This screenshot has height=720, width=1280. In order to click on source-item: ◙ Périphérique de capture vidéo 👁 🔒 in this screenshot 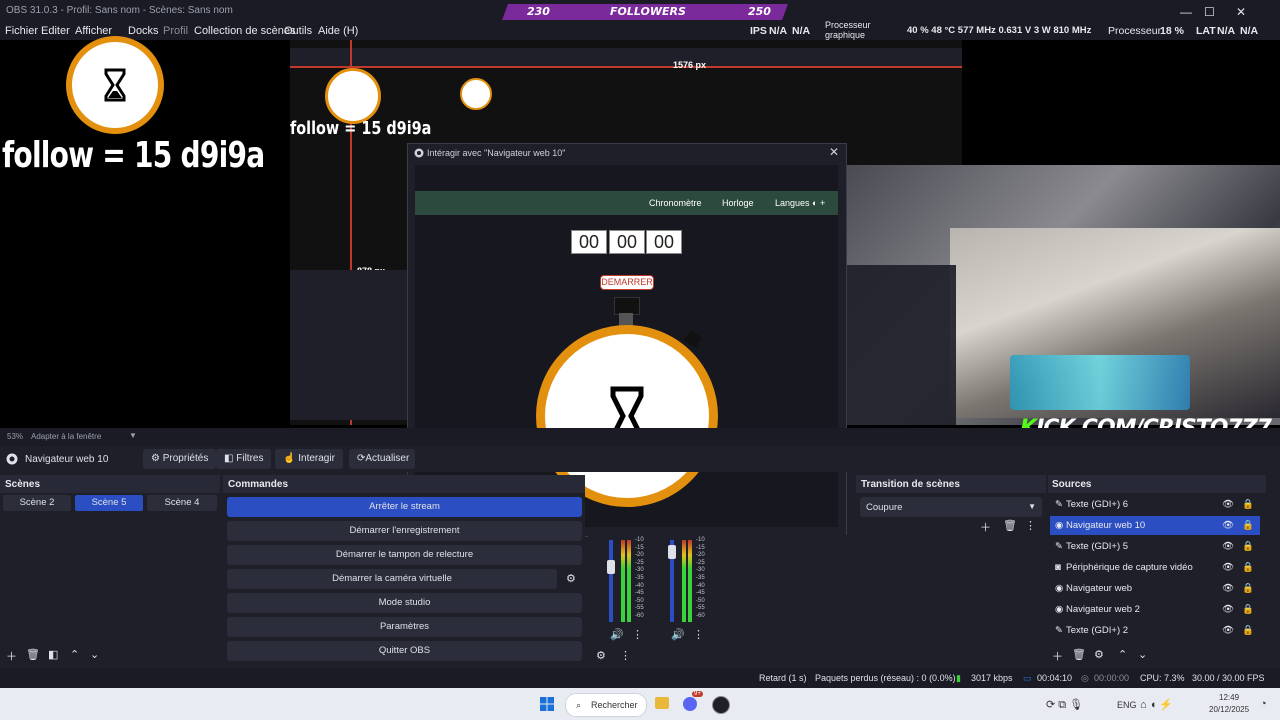, I will do `click(1155, 567)`.